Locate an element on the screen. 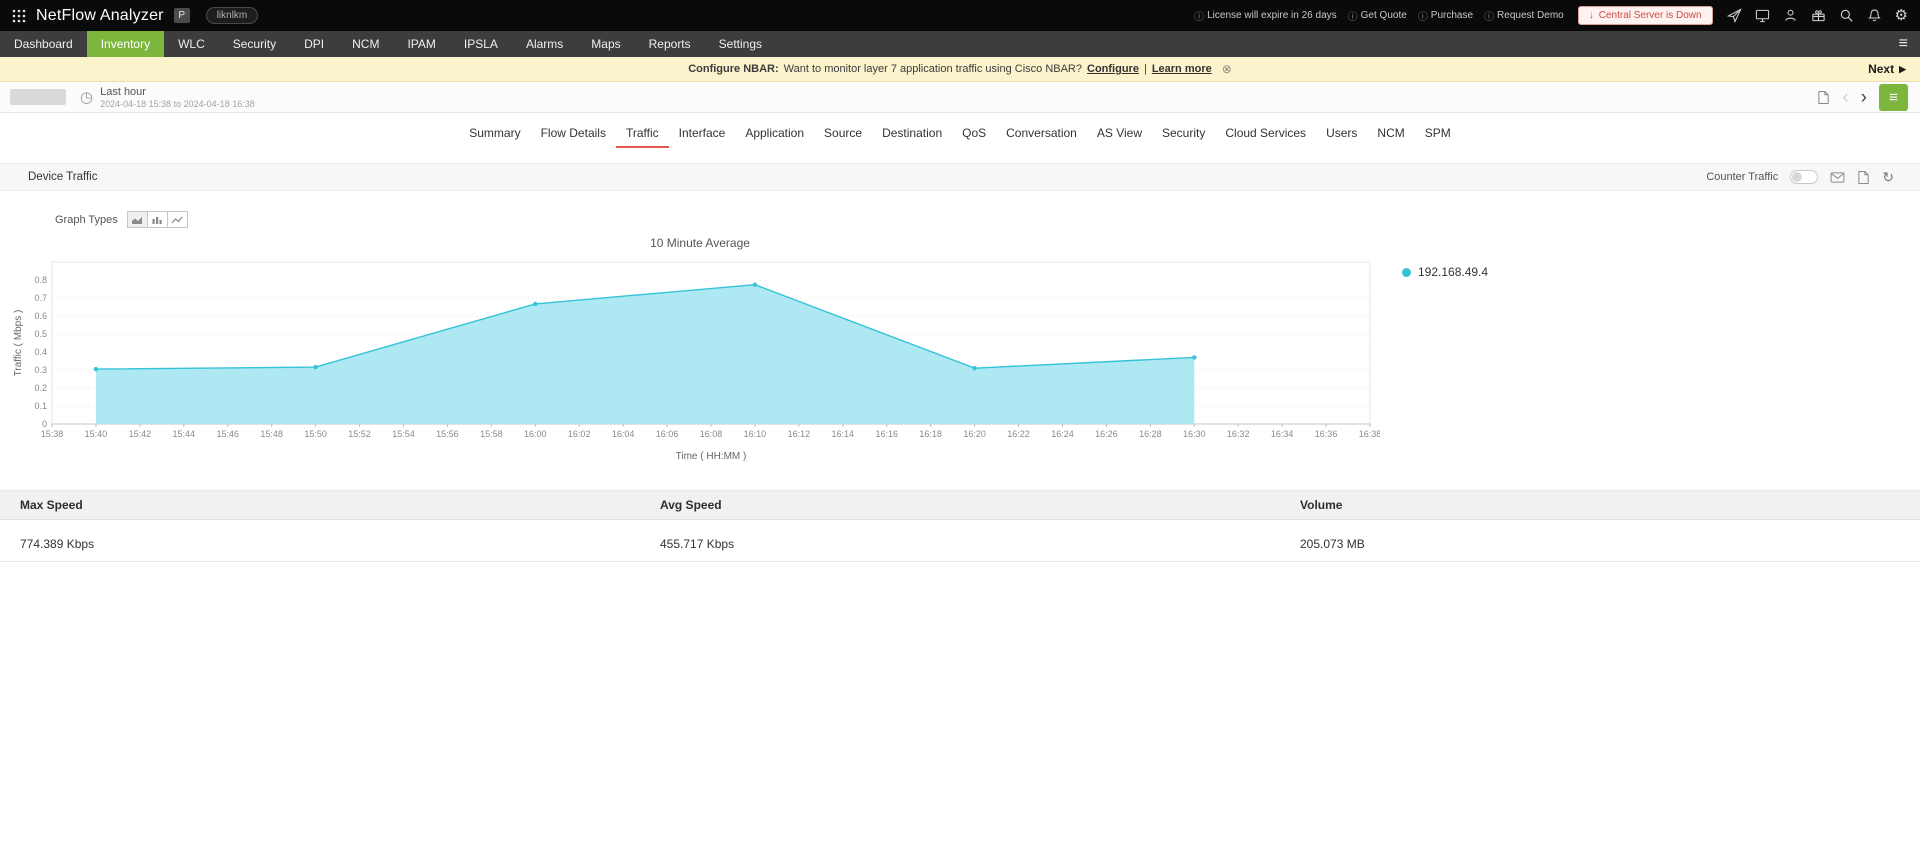 Image resolution: width=1920 pixels, height=861 pixels. svg-text: Traffic ( Mbps ) is located at coordinates (18, 343).